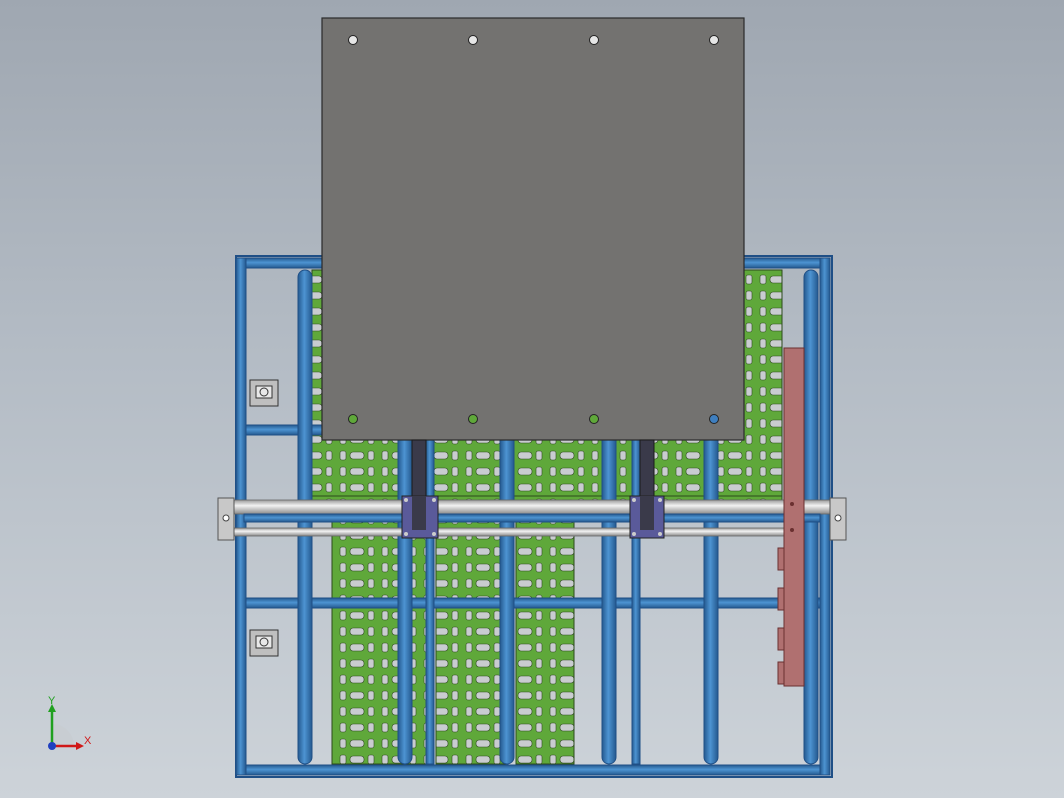 This screenshot has height=798, width=1064. What do you see at coordinates (52, 701) in the screenshot?
I see `y-axis-label: Y` at bounding box center [52, 701].